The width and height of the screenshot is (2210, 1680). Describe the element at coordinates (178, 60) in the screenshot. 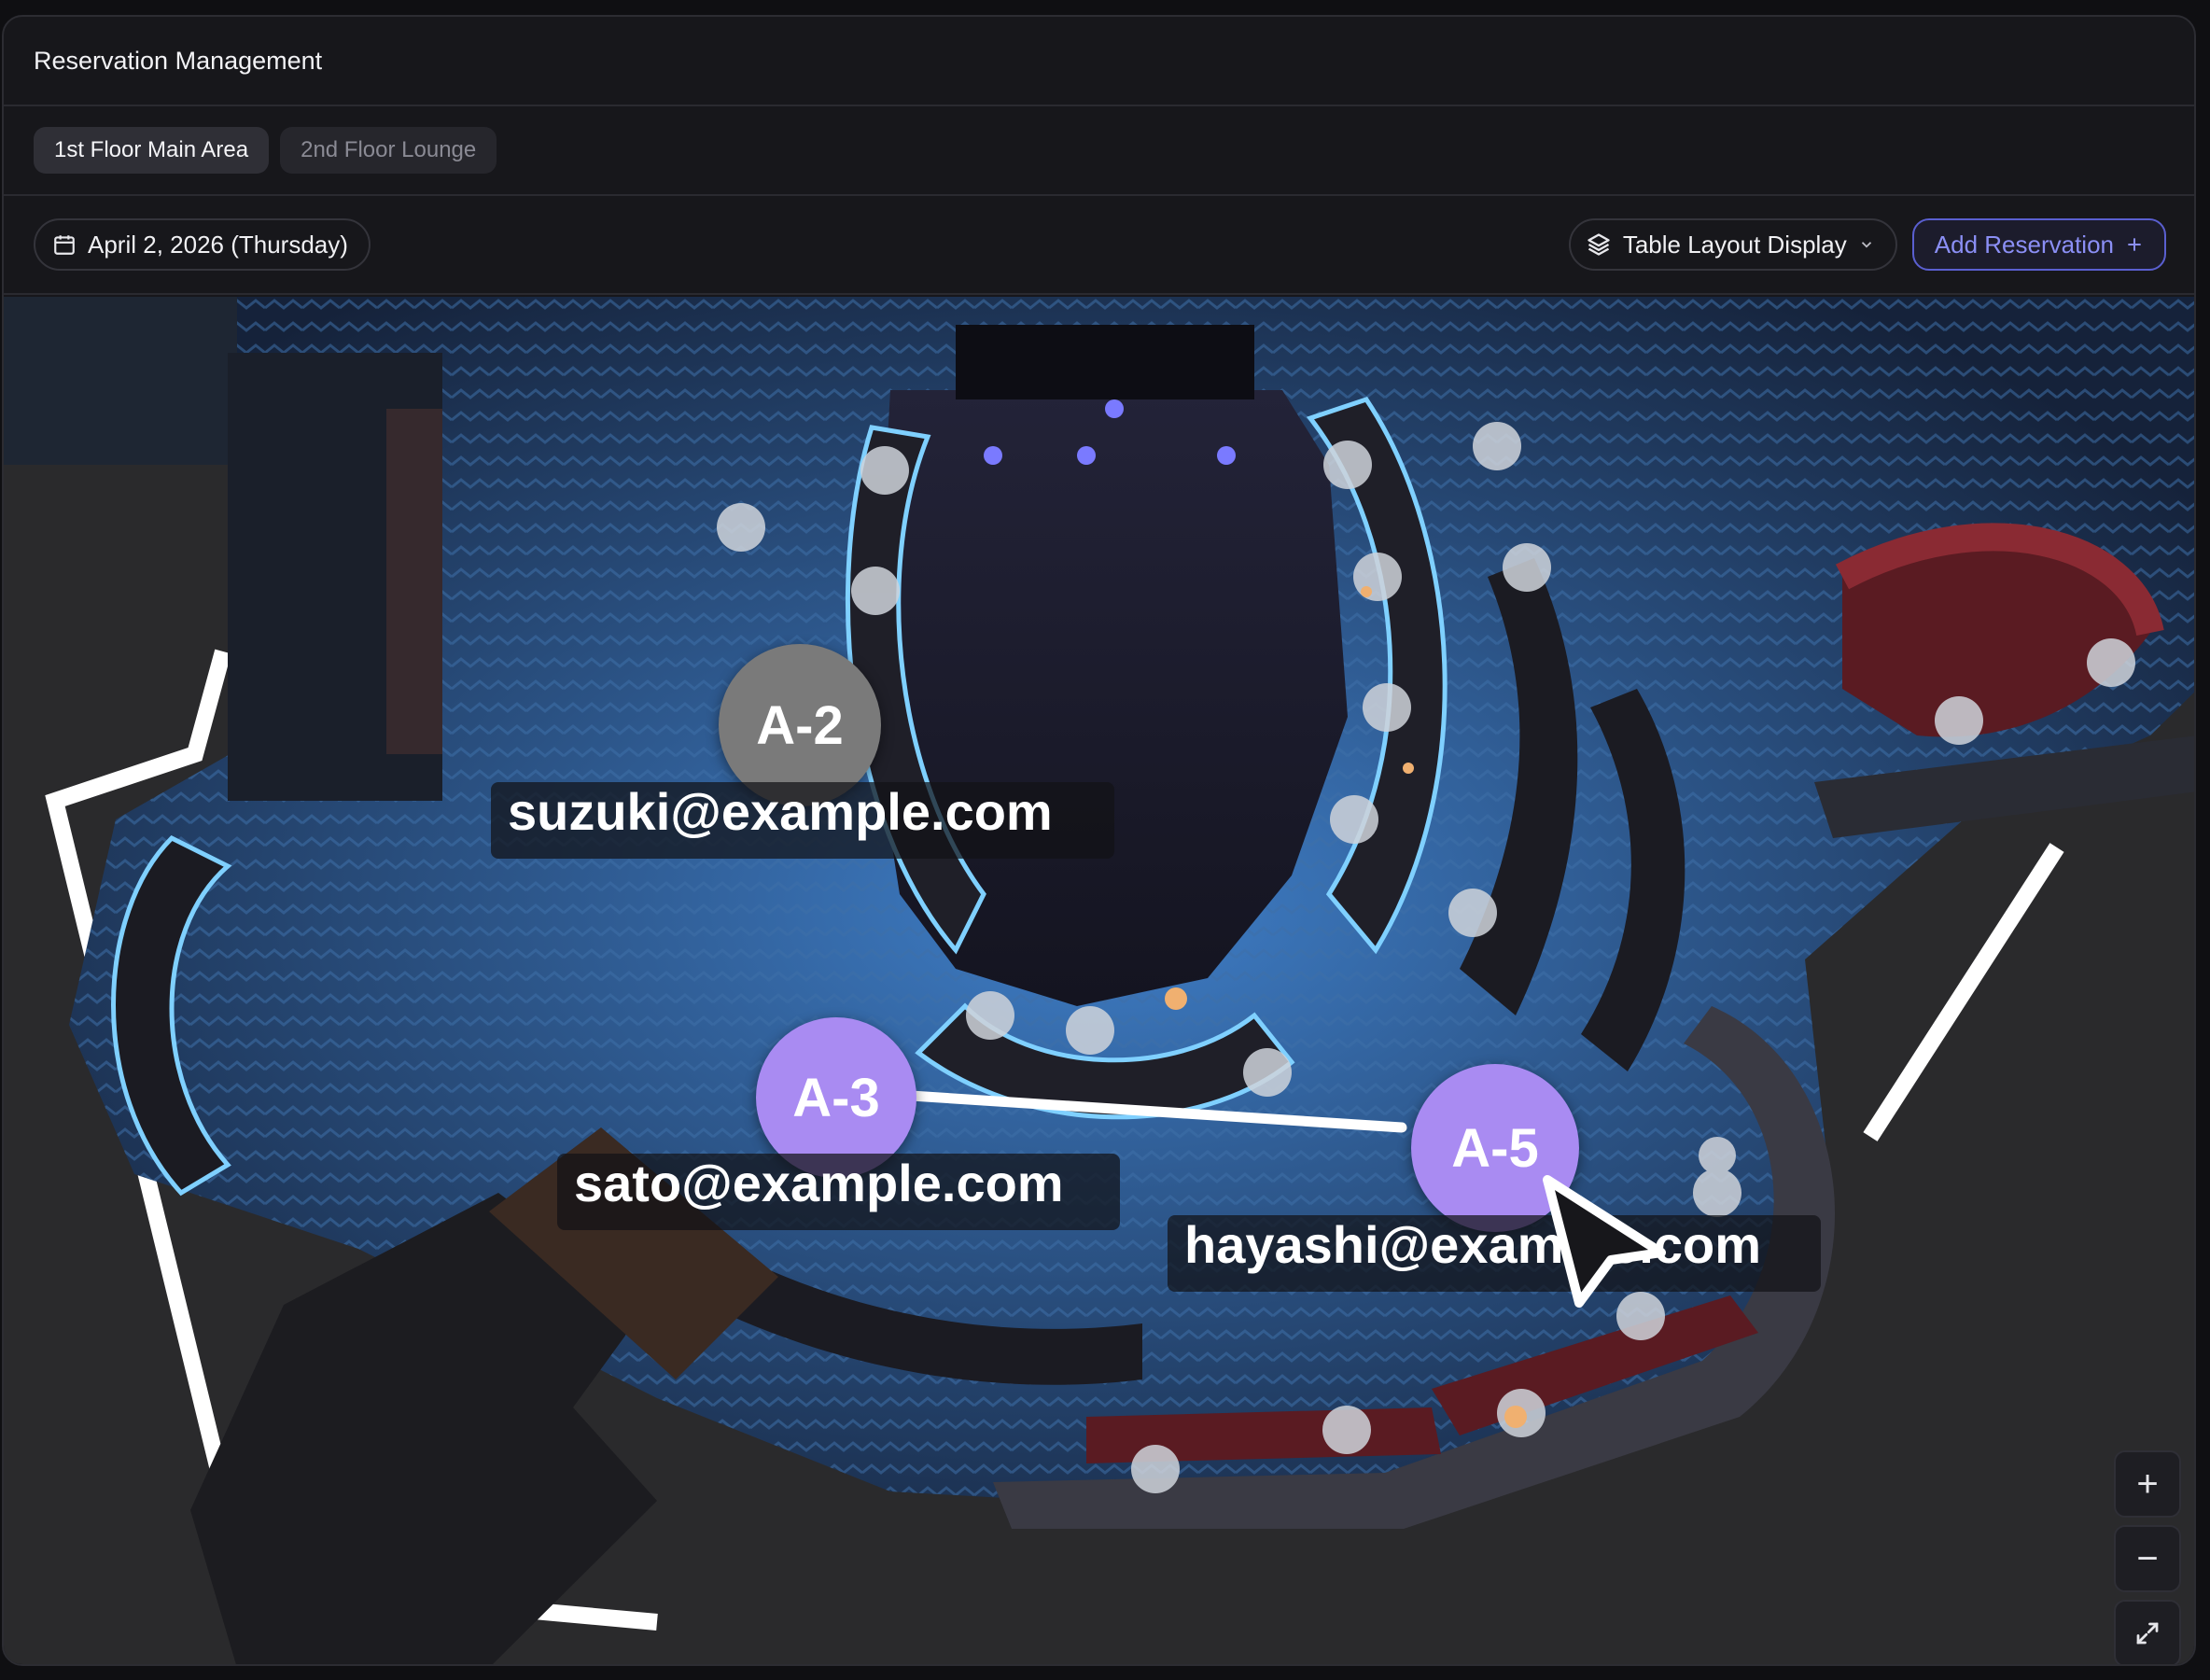

I see `page-title: Reservation Management` at that location.